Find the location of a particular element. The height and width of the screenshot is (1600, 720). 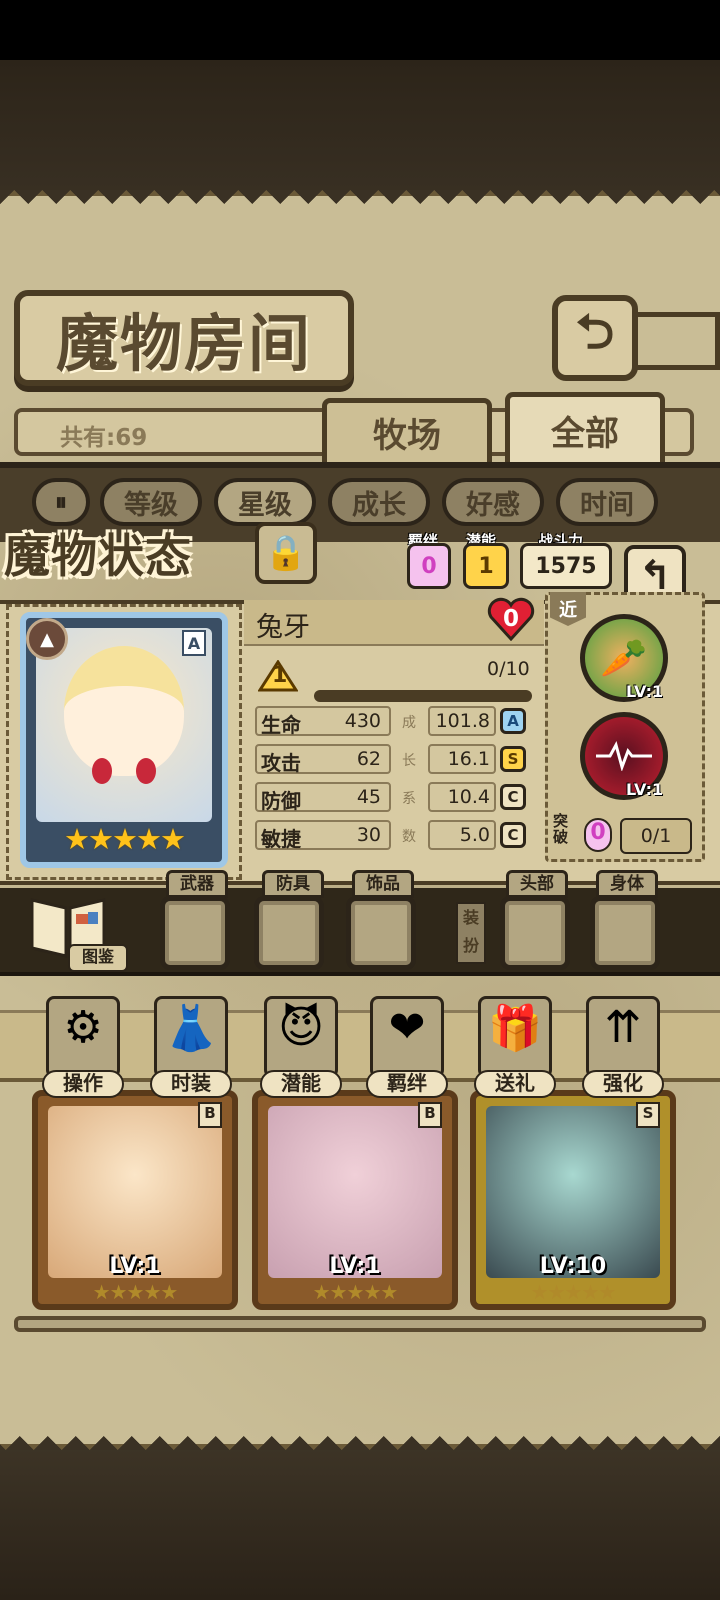

break-label-char: 破 is located at coordinates (561, 837).